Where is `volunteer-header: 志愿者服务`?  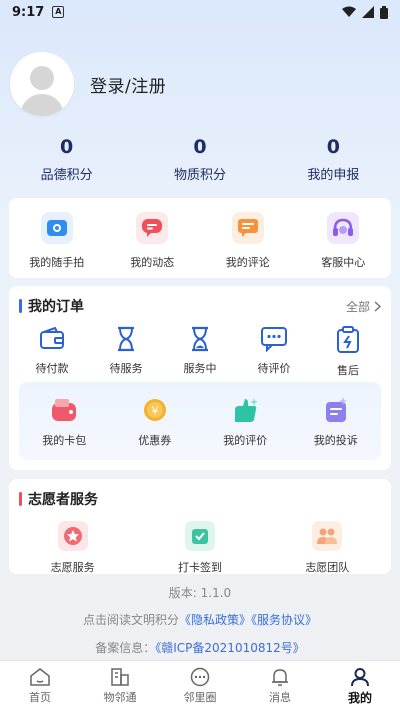
volunteer-header: 志愿者服务 is located at coordinates (200, 494).